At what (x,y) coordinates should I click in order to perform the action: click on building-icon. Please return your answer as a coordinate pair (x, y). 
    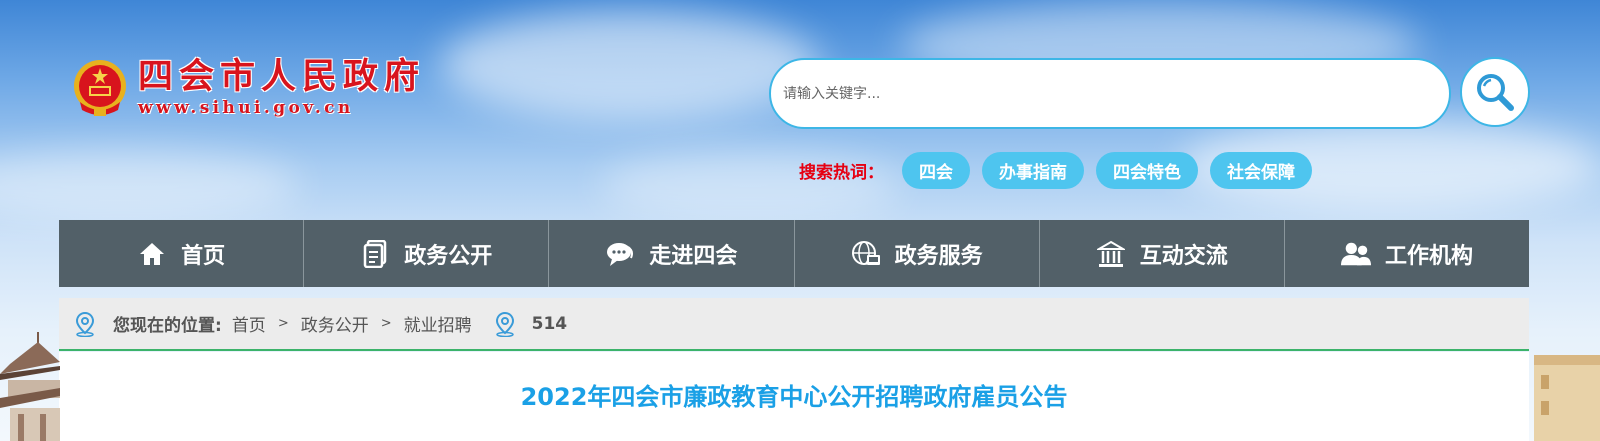
    Looking at the image, I should click on (1111, 254).